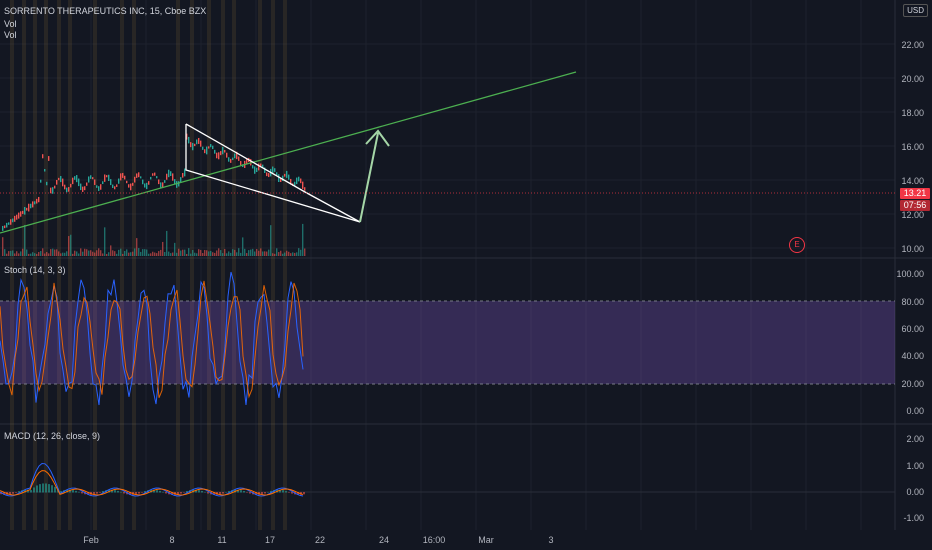  Describe the element at coordinates (10, 24) in the screenshot. I see `volume-legend-1: Vol` at that location.